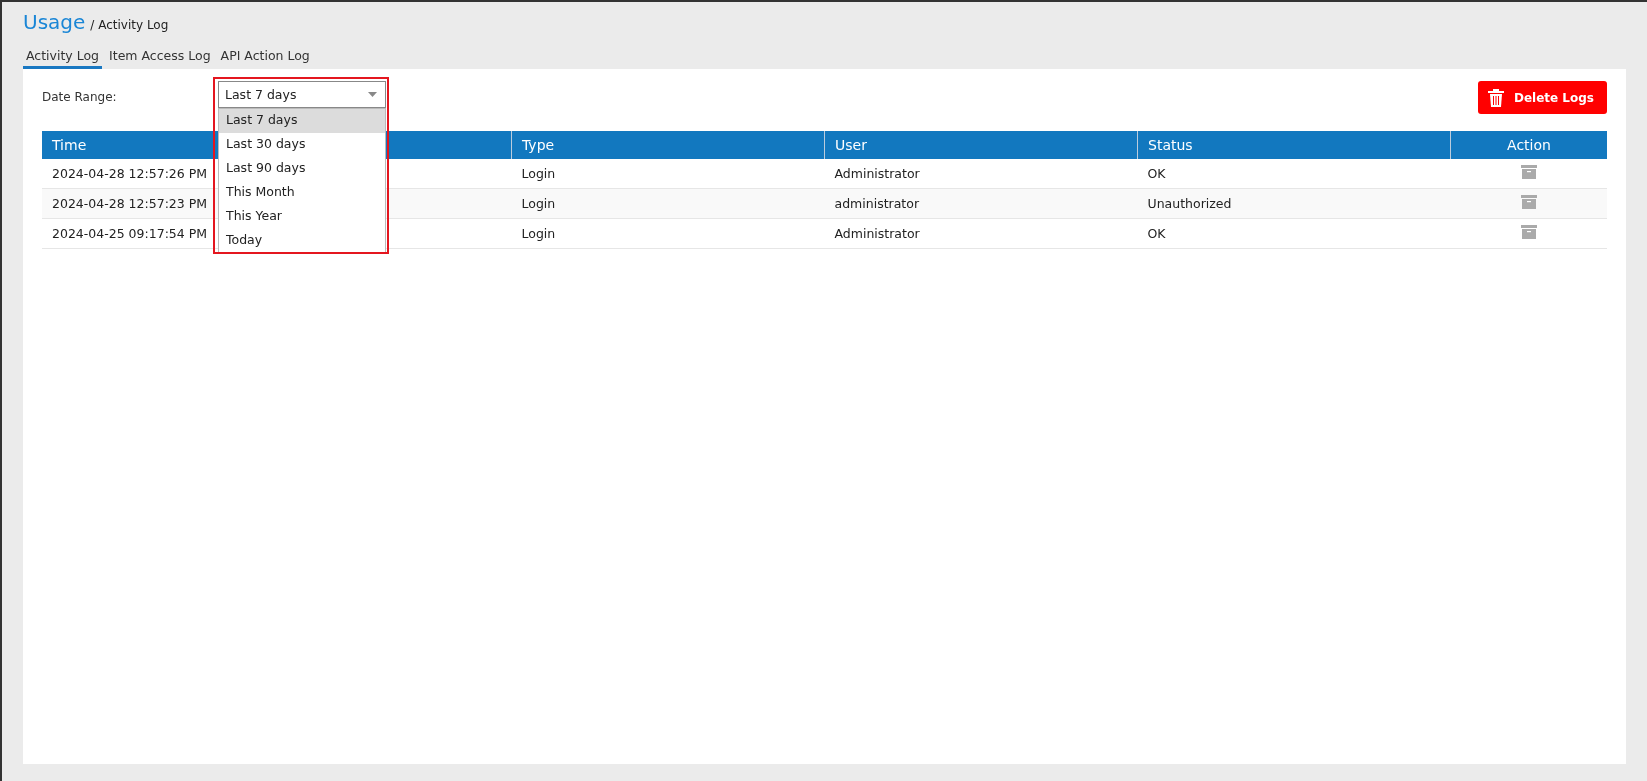 The width and height of the screenshot is (1647, 781). Describe the element at coordinates (80, 97) in the screenshot. I see `date-range-label: Date Range:` at that location.